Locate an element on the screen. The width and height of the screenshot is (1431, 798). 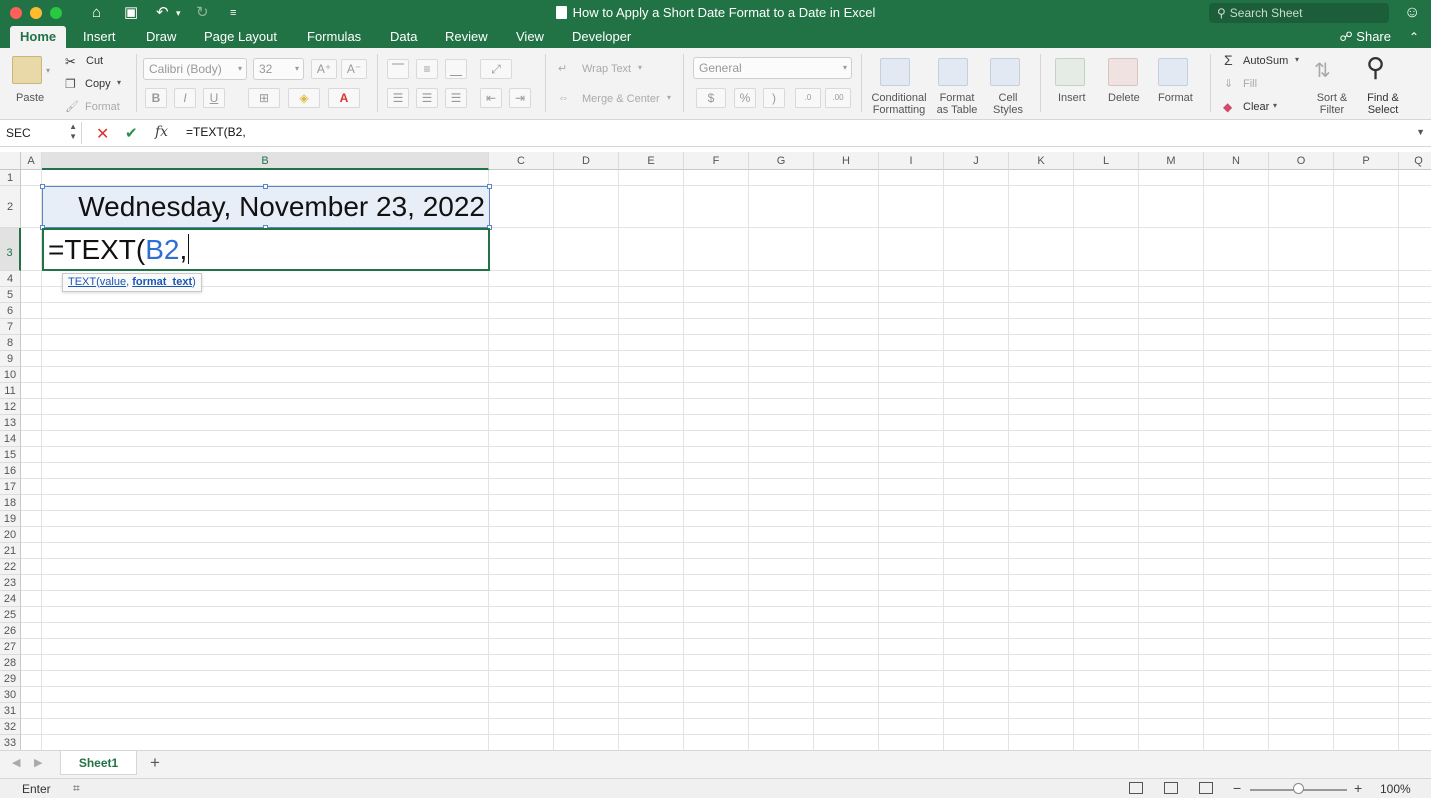
copy-dropdown-icon: ▾ is located at coordinates (119, 82).